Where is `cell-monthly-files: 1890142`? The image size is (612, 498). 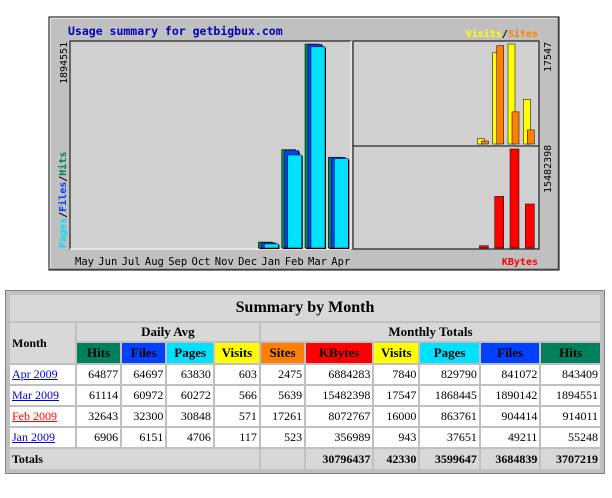 cell-monthly-files: 1890142 is located at coordinates (510, 395).